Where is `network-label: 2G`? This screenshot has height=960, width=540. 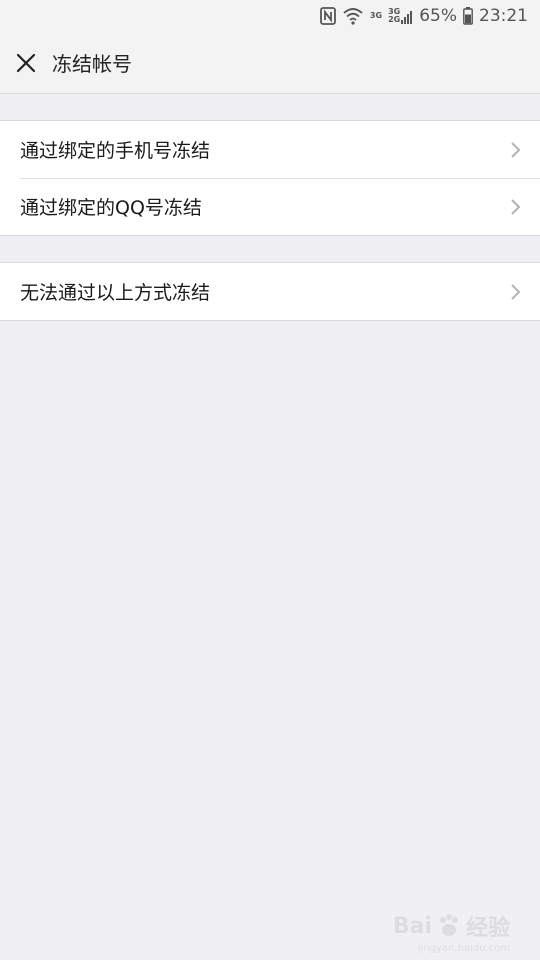
network-label: 2G is located at coordinates (394, 19).